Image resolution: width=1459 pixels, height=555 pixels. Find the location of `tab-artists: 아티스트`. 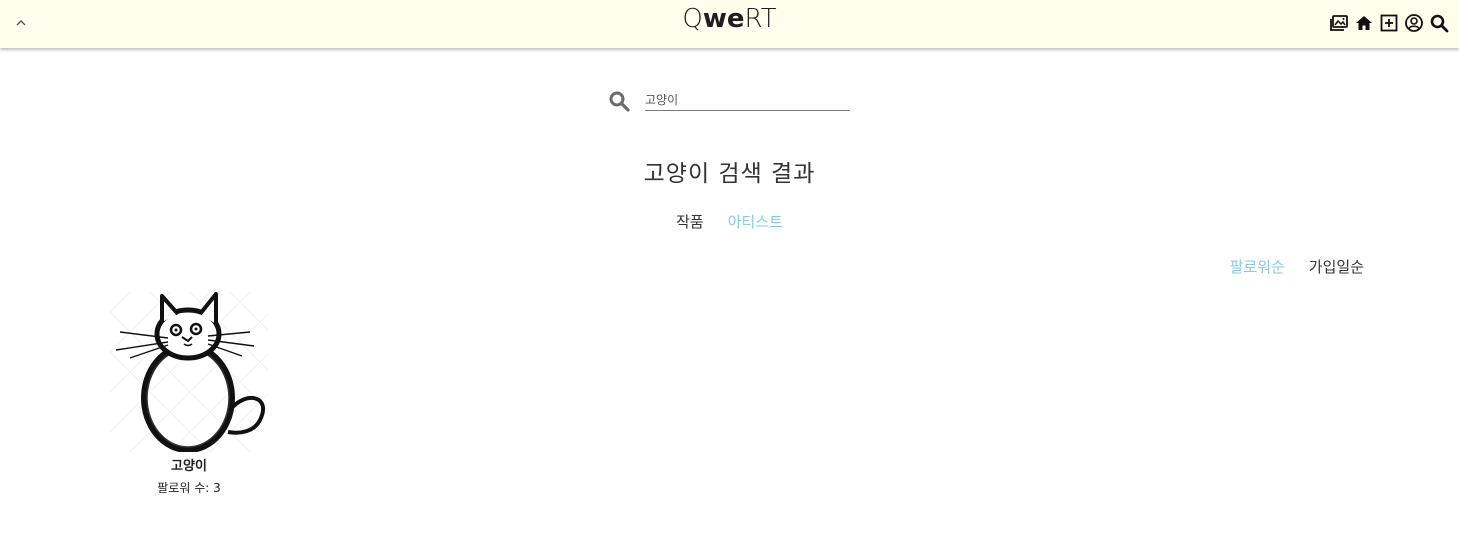

tab-artists: 아티스트 is located at coordinates (755, 221).